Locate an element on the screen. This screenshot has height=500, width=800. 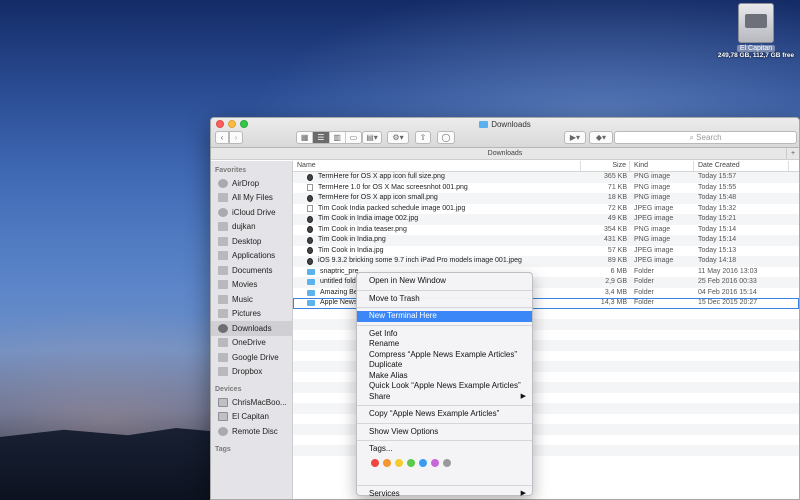
share-button: ⇧ is located at coordinates (423, 137).